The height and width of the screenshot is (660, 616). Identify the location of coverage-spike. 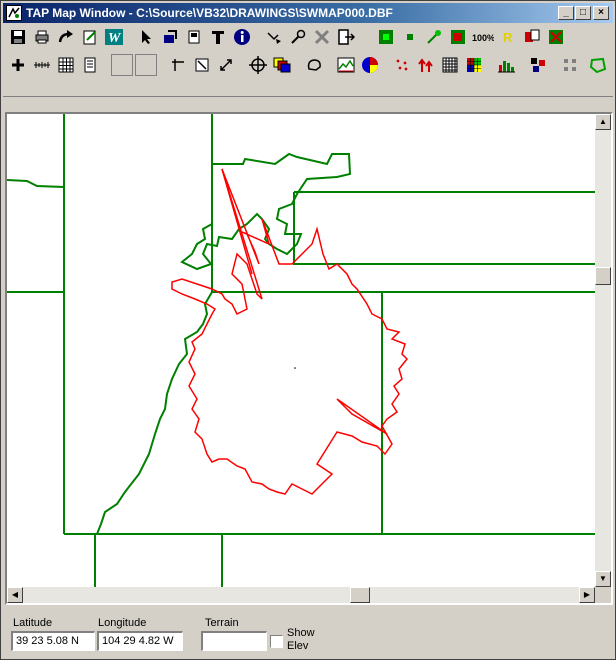
(362, 416).